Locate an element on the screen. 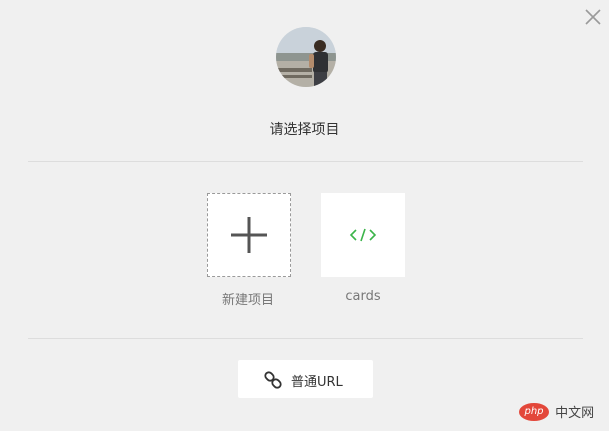 The height and width of the screenshot is (431, 609). avatar is located at coordinates (306, 57).